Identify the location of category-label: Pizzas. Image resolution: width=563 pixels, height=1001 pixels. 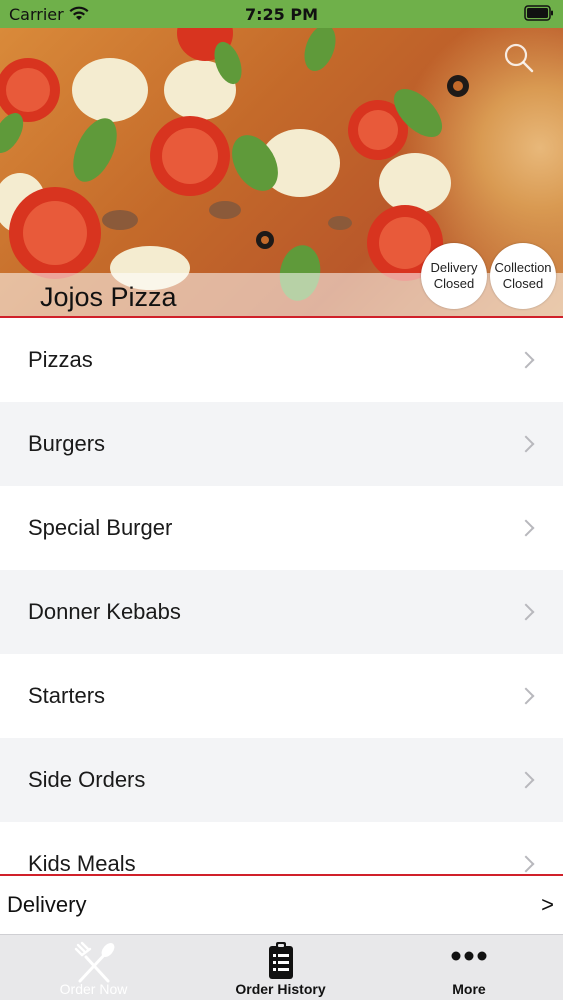
(60, 359).